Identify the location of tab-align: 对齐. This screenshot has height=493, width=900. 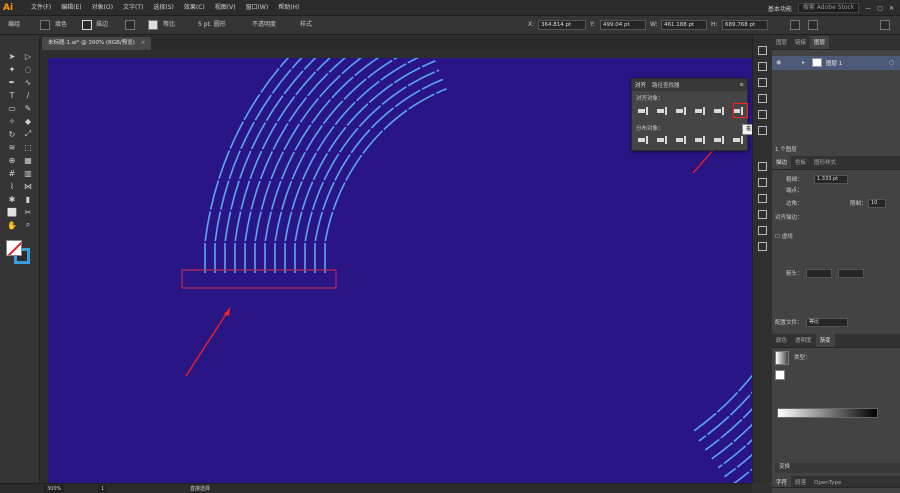
(640, 85).